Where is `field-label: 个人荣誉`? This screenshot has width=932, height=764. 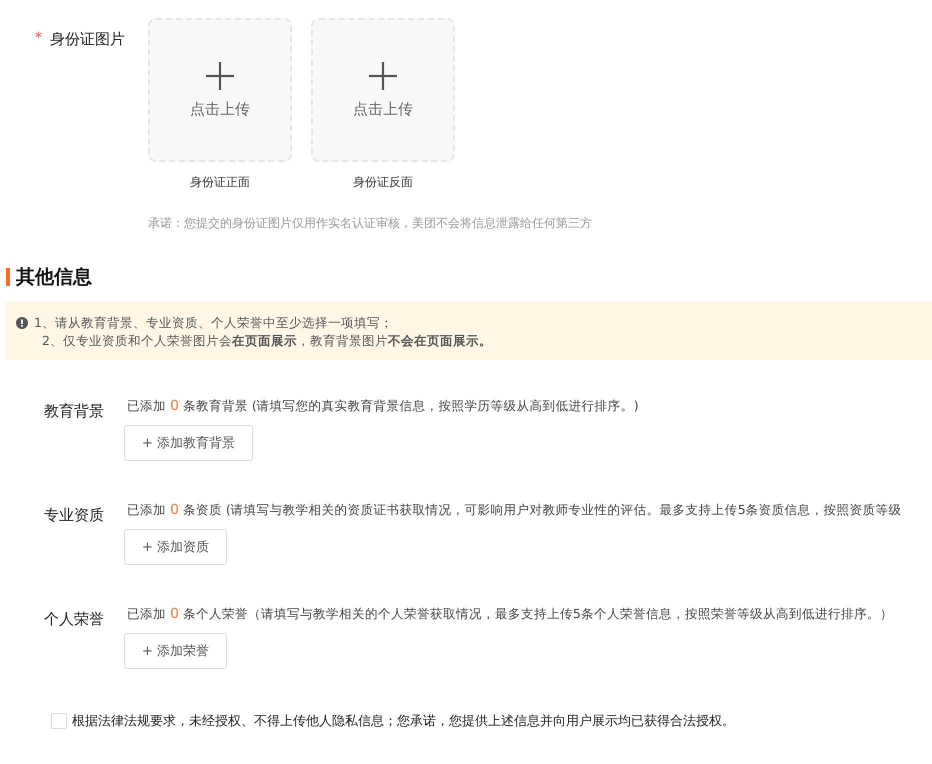 field-label: 个人荣誉 is located at coordinates (74, 619).